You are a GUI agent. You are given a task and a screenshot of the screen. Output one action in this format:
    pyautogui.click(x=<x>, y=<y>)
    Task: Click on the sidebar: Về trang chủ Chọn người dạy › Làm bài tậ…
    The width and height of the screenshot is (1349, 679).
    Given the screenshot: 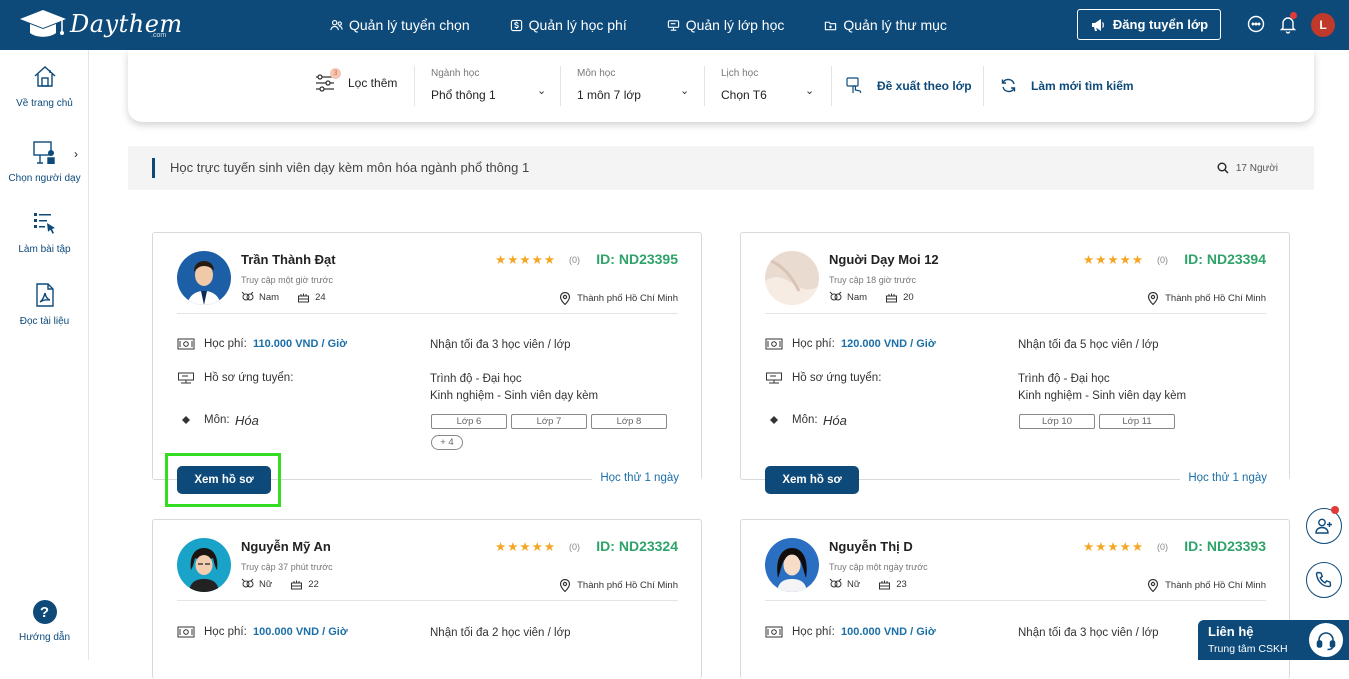 What is the action you would take?
    pyautogui.click(x=44, y=355)
    